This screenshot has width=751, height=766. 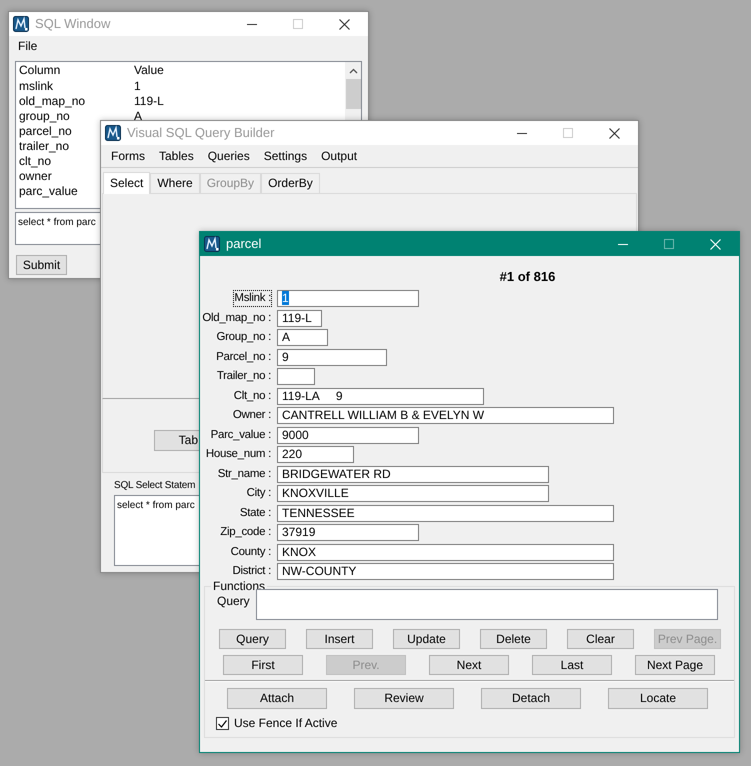 What do you see at coordinates (252, 299) in the screenshot?
I see `field-label: Mslink :` at bounding box center [252, 299].